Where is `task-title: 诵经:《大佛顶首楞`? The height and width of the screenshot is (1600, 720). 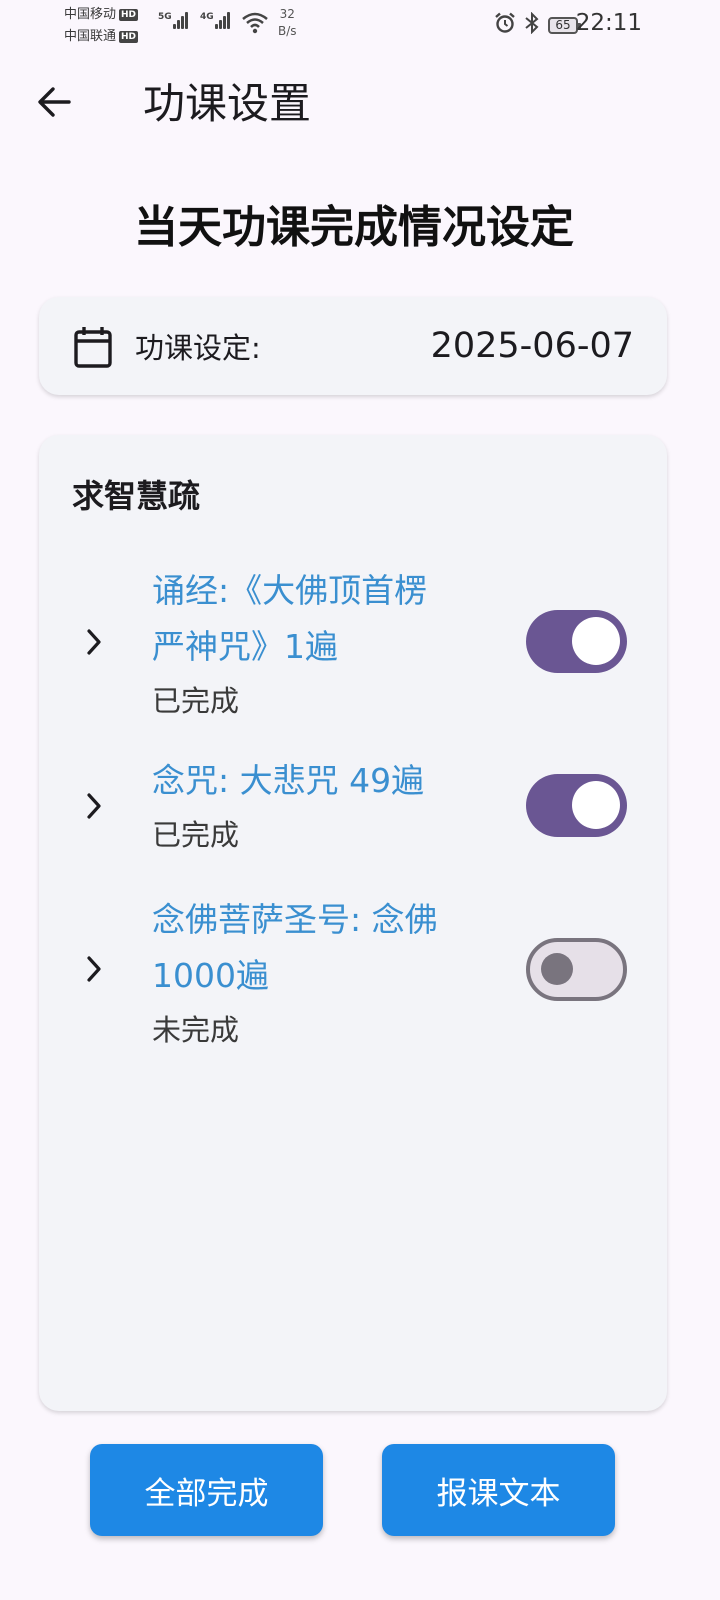
task-title: 诵经:《大佛顶首楞 is located at coordinates (290, 590).